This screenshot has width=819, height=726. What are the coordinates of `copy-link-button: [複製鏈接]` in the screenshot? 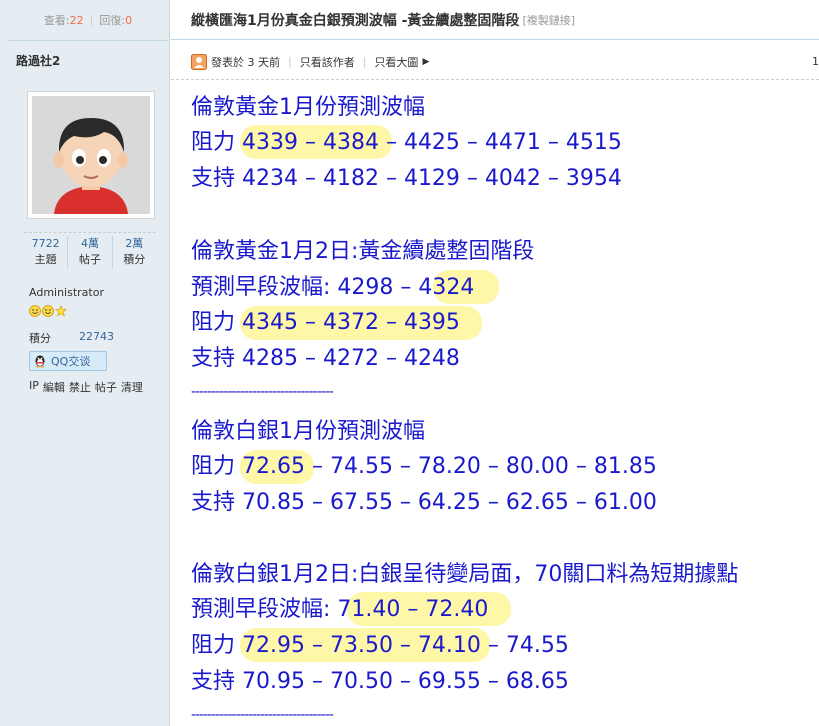 It's located at (548, 20).